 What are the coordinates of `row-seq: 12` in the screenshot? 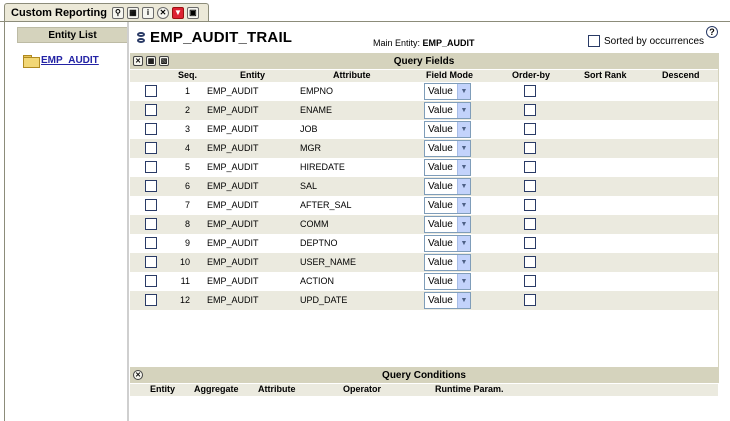 It's located at (184, 300).